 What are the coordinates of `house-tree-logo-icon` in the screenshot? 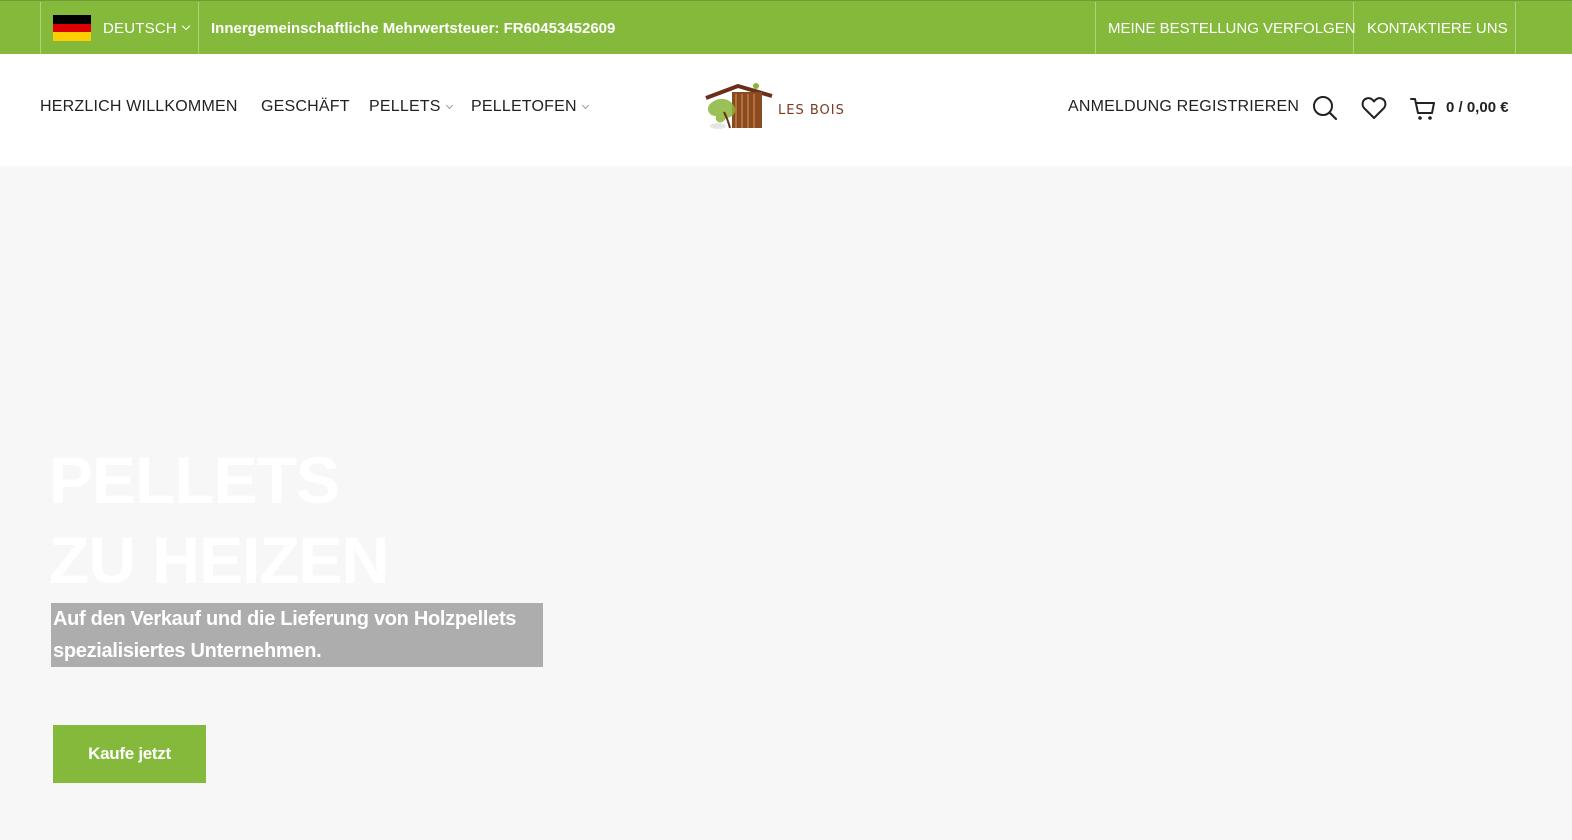 It's located at (739, 106).